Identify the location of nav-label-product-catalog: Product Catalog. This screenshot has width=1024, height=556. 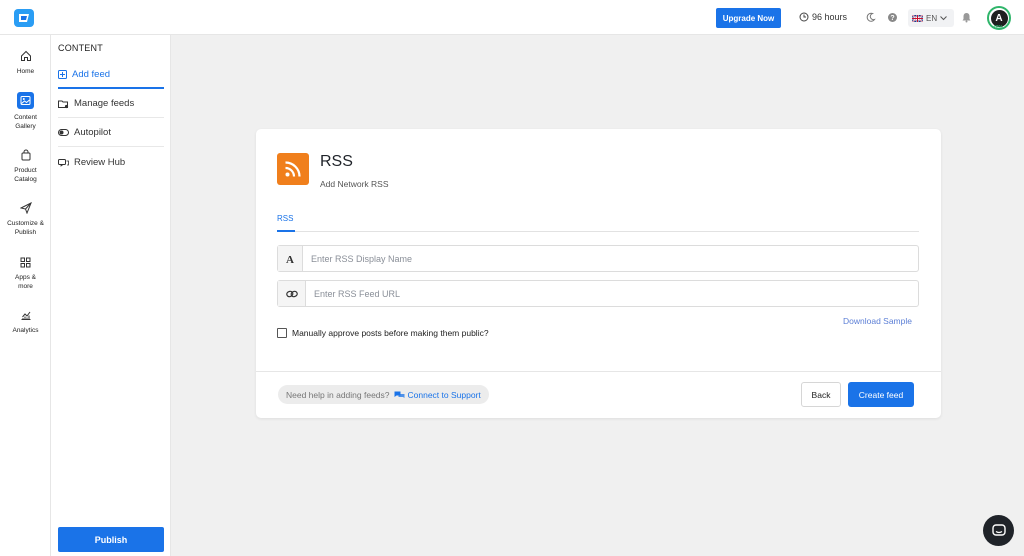
(25, 175).